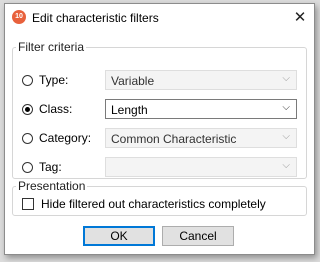 This screenshot has height=262, width=320. Describe the element at coordinates (65, 138) in the screenshot. I see `category-label: Category:` at that location.